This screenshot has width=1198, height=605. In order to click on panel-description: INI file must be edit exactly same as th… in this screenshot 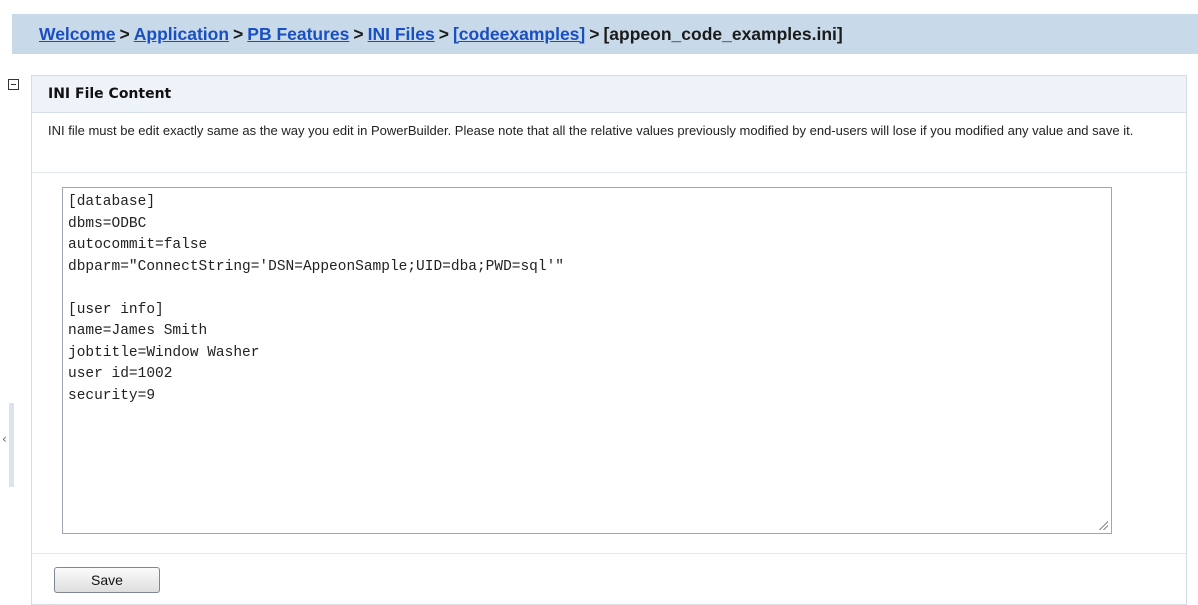, I will do `click(609, 143)`.